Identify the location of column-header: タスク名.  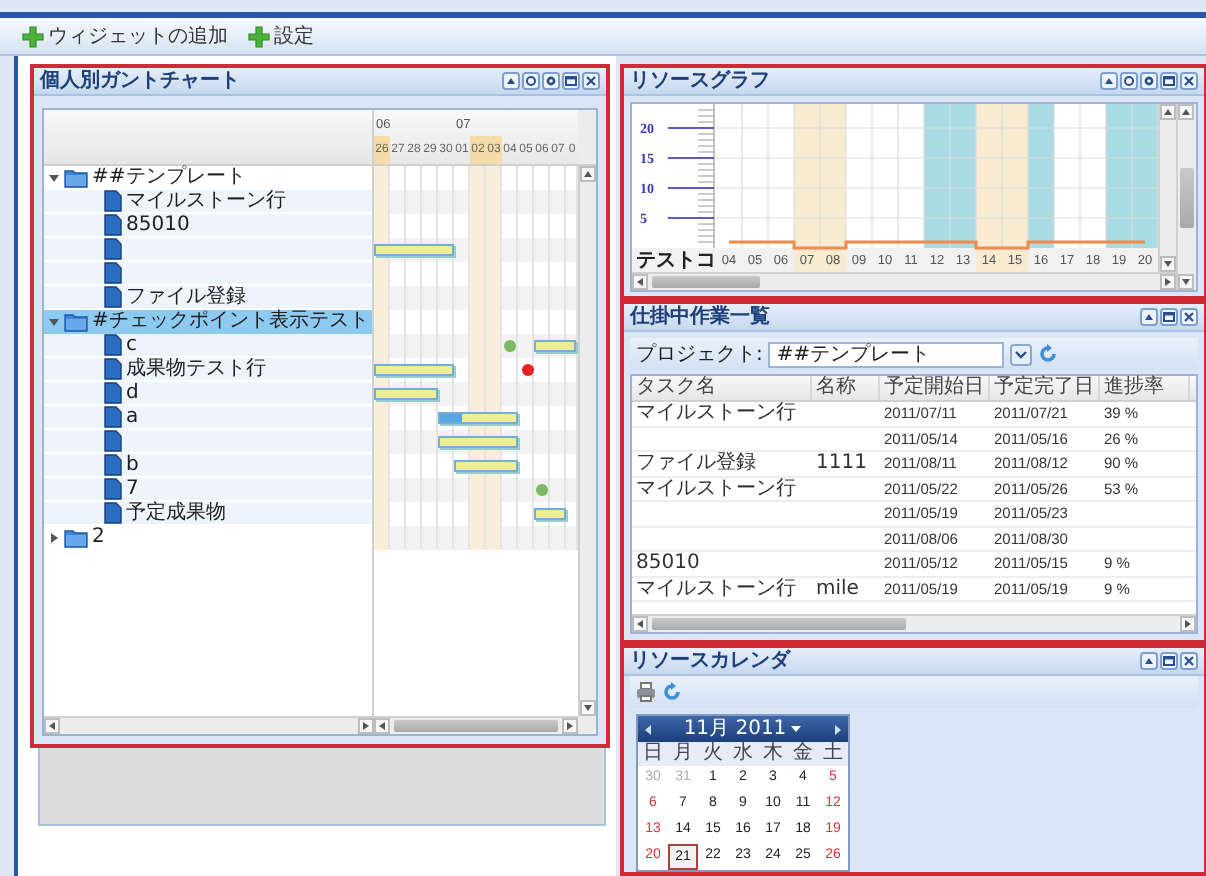
(722, 388).